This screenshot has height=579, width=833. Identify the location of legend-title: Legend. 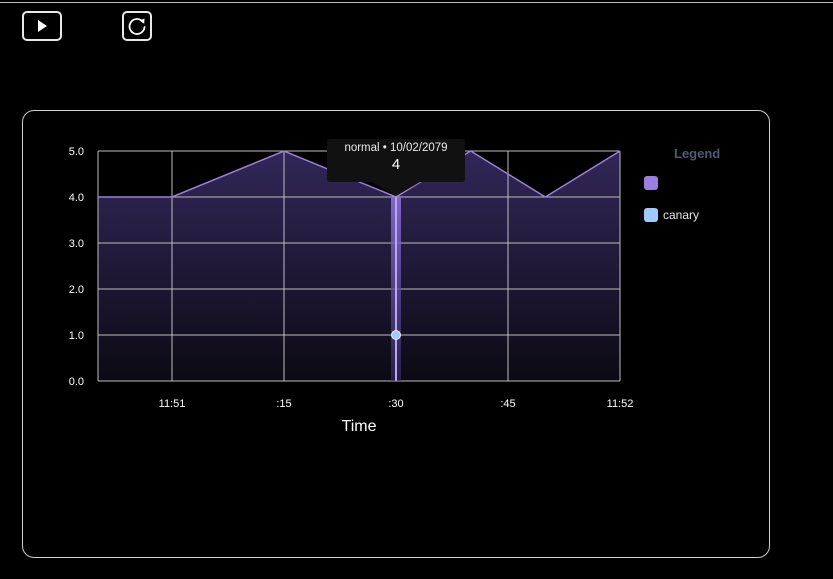
(697, 153).